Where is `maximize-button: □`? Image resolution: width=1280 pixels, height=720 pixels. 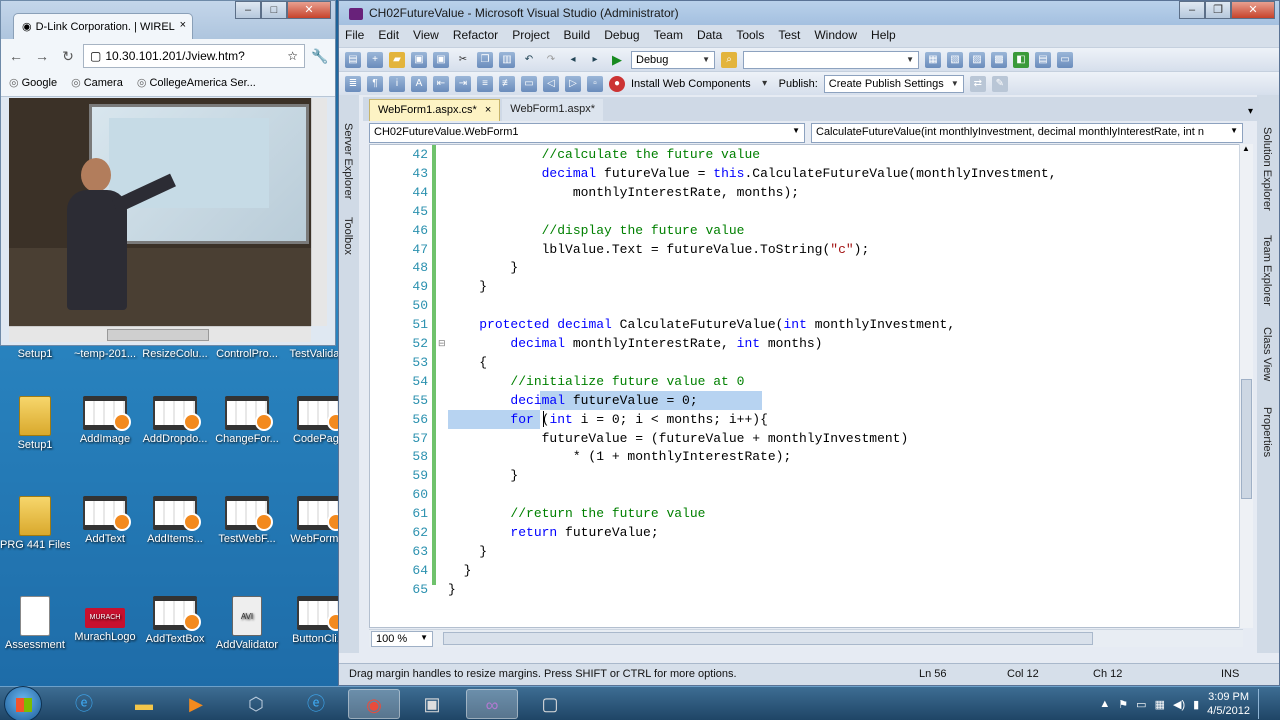
maximize-button: □ is located at coordinates (274, 10).